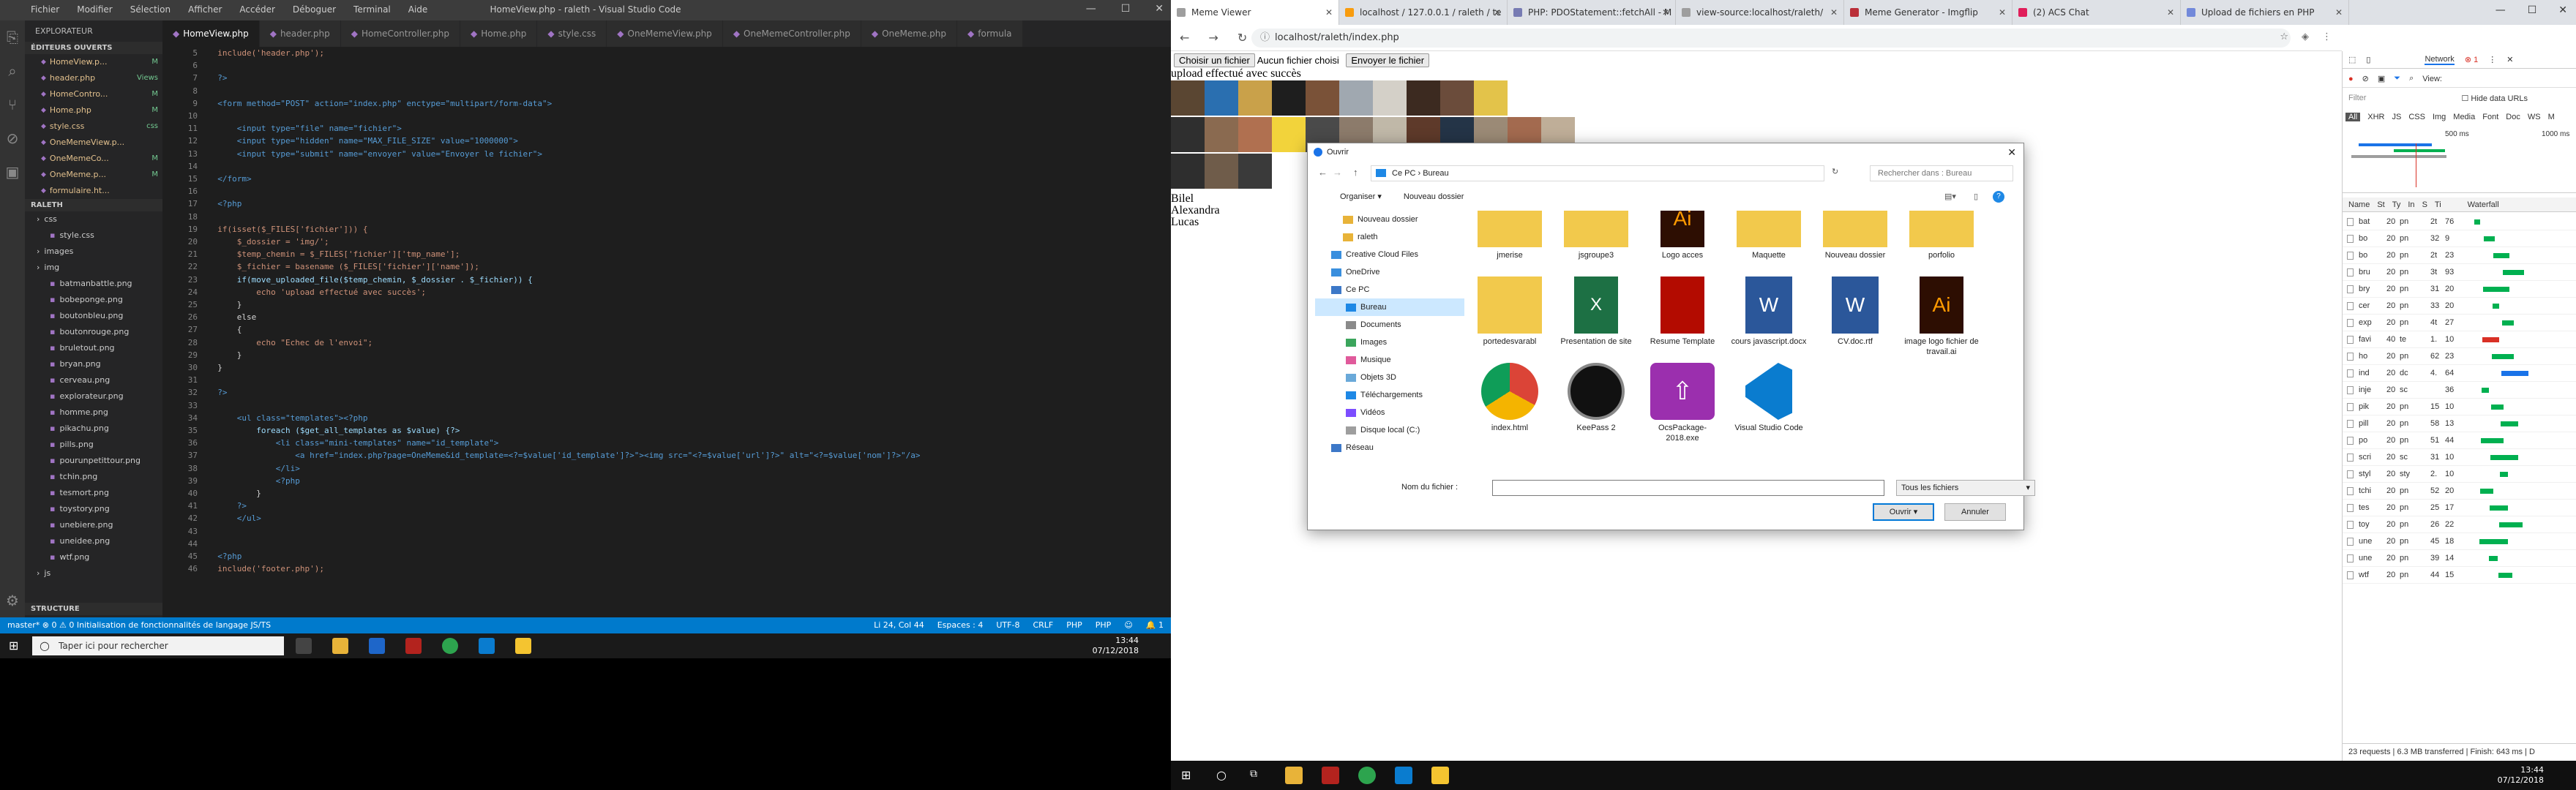 The height and width of the screenshot is (790, 2576). What do you see at coordinates (1355, 172) in the screenshot?
I see `up-icon: ↑` at bounding box center [1355, 172].